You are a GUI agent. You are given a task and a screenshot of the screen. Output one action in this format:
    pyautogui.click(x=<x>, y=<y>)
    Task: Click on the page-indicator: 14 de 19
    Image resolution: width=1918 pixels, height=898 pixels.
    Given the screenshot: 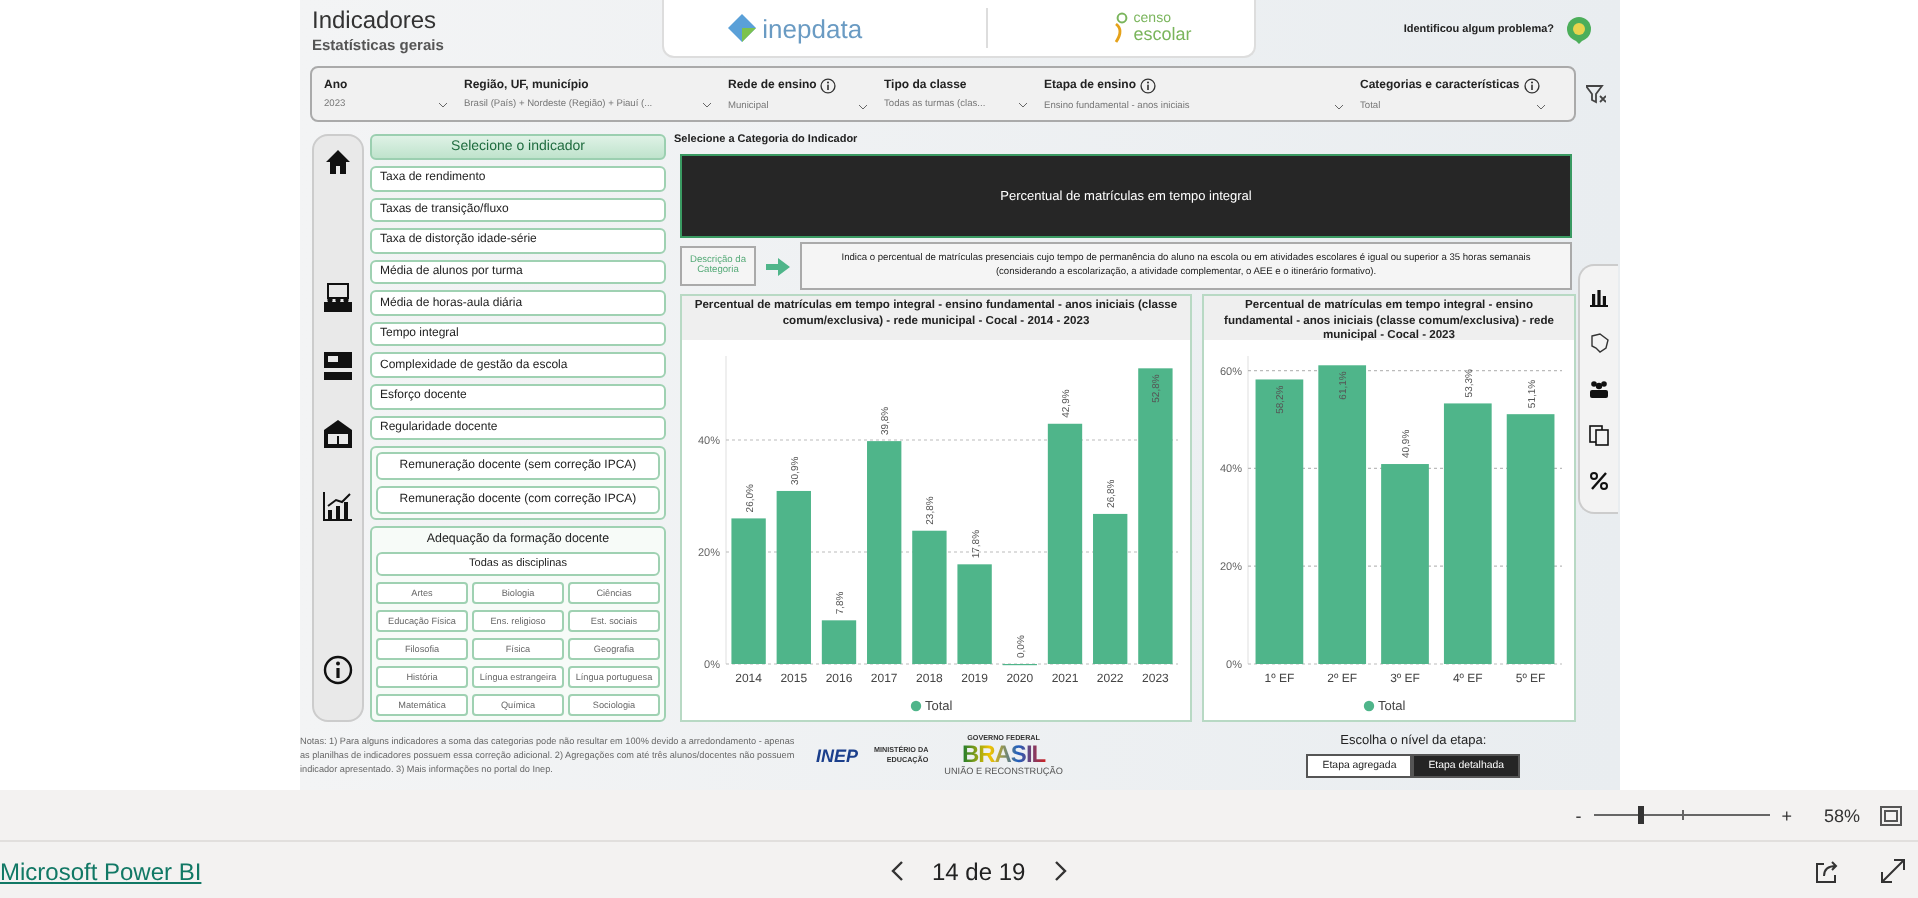 What is the action you would take?
    pyautogui.click(x=979, y=871)
    